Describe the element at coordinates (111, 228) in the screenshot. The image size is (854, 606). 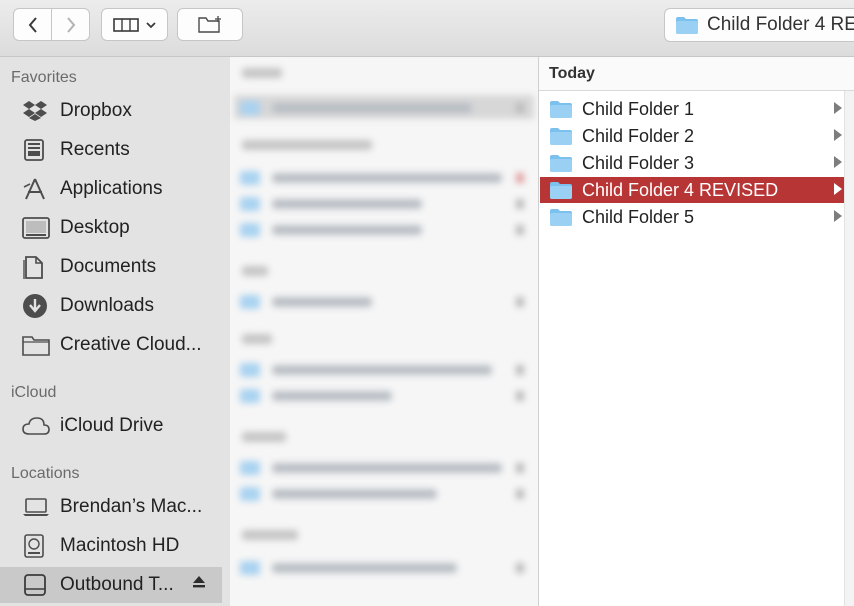
I see `sidebar-item-desktop: Desktop` at that location.